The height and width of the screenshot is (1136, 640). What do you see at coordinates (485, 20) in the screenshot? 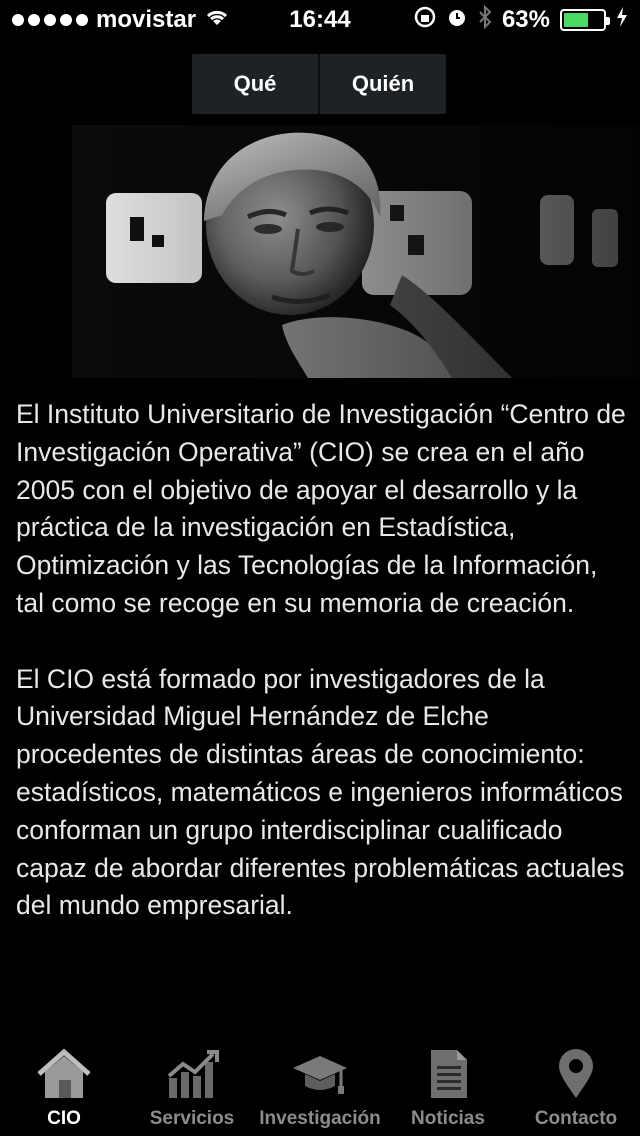
I see `bluetooth-icon` at bounding box center [485, 20].